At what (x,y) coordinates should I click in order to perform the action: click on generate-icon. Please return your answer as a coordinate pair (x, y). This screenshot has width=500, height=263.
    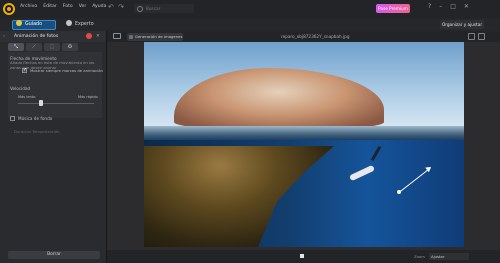
    Looking at the image, I should click on (131, 37).